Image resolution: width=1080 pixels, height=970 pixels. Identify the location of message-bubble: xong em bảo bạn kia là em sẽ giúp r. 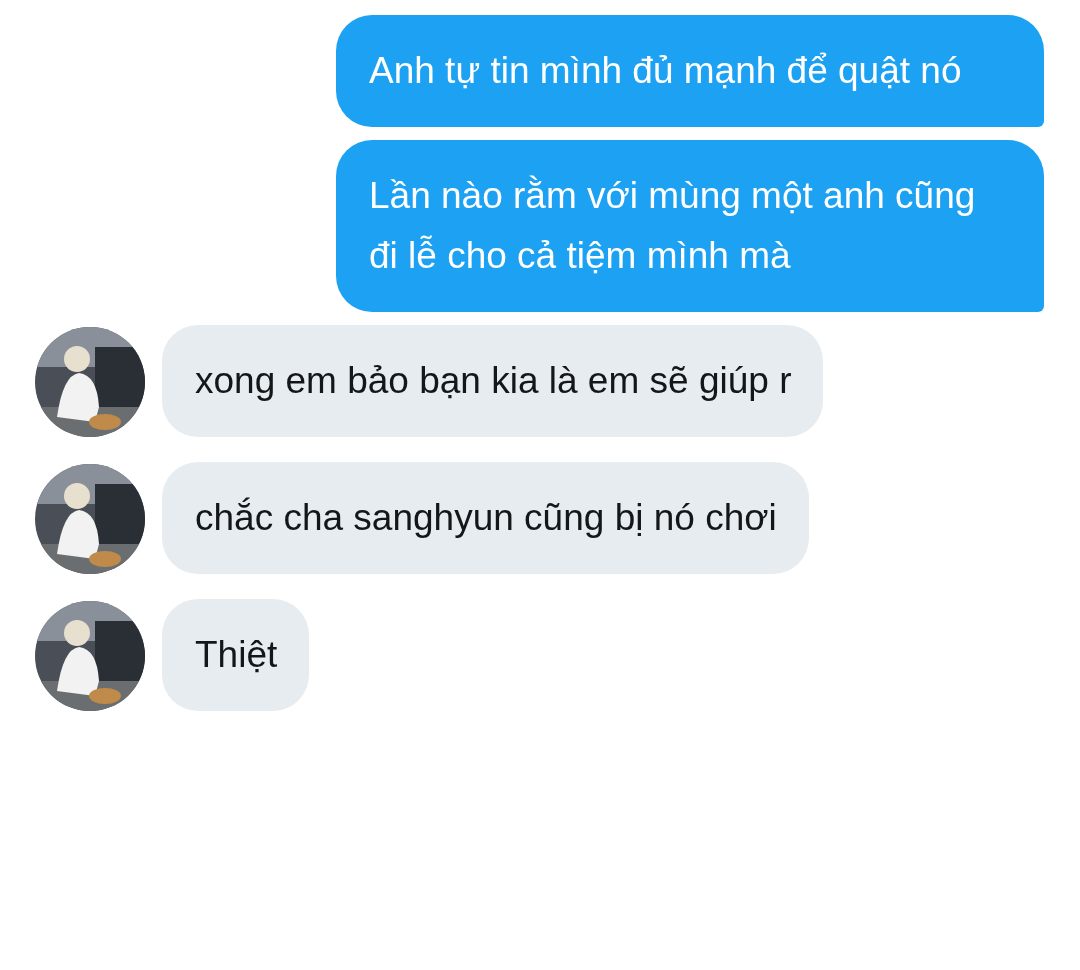
(493, 381).